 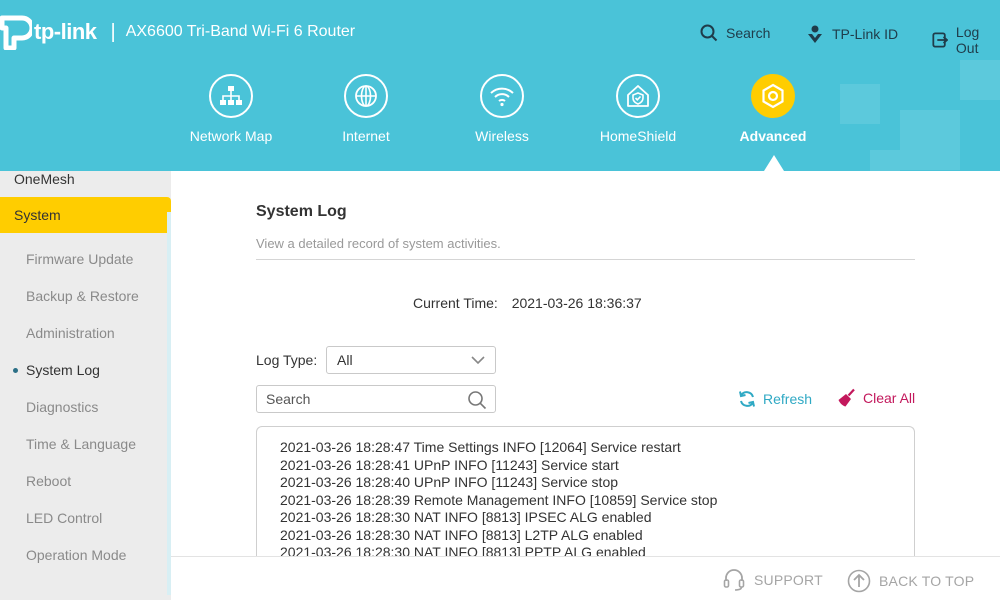 I want to click on logout-label: Log Out, so click(x=967, y=40).